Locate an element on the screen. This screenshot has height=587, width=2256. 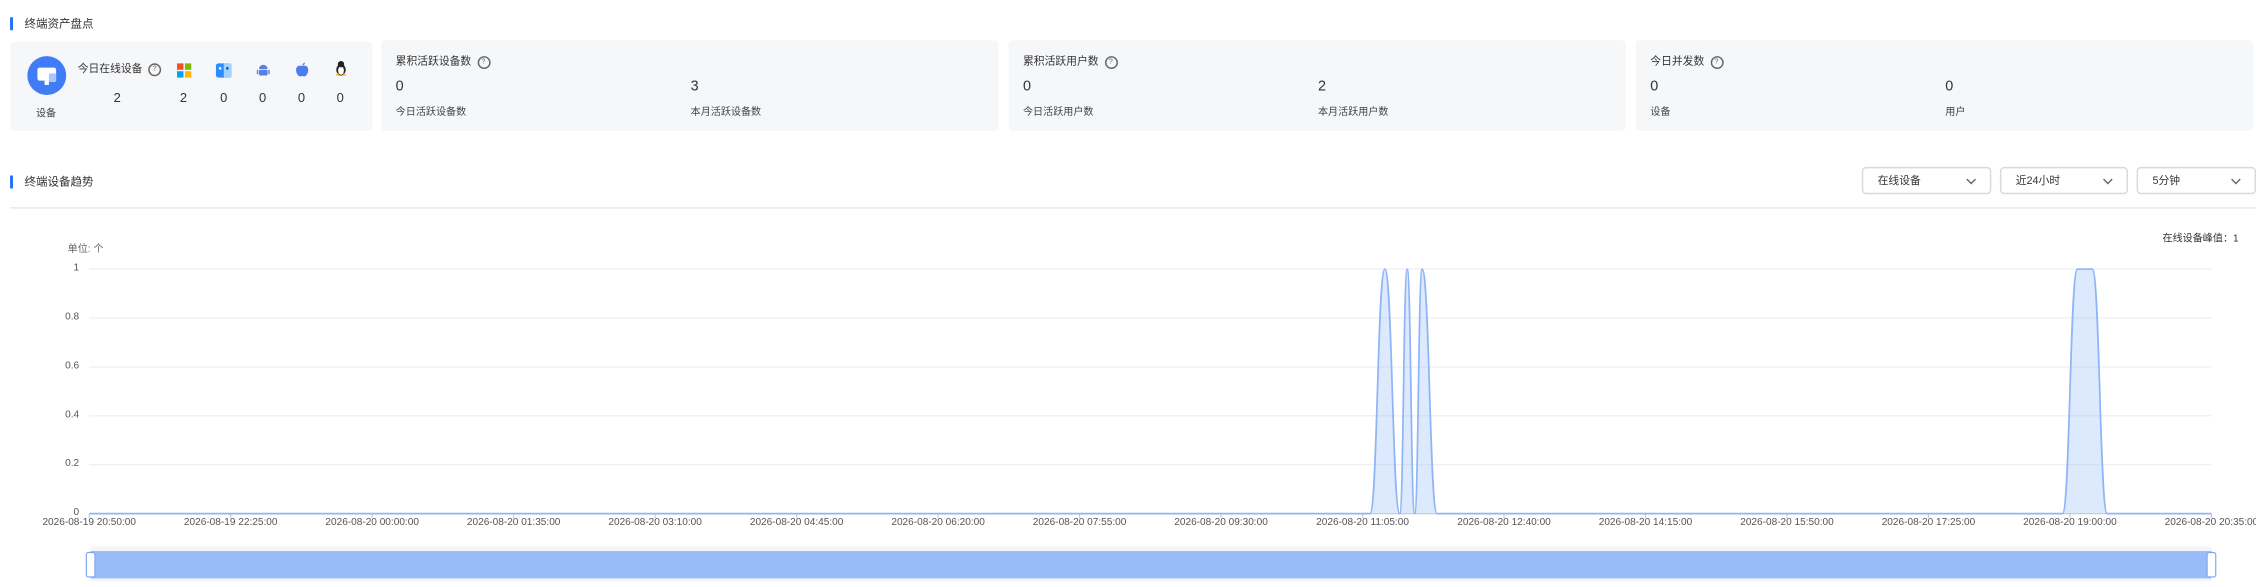
data-zoom-slider is located at coordinates (1151, 564).